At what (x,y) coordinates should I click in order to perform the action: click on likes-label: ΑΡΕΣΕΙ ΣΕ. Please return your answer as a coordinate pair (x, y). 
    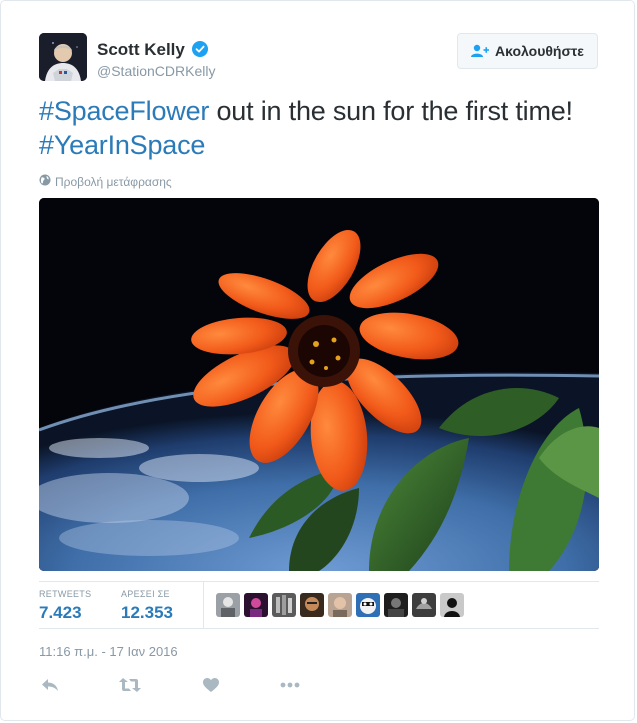
    Looking at the image, I should click on (145, 594).